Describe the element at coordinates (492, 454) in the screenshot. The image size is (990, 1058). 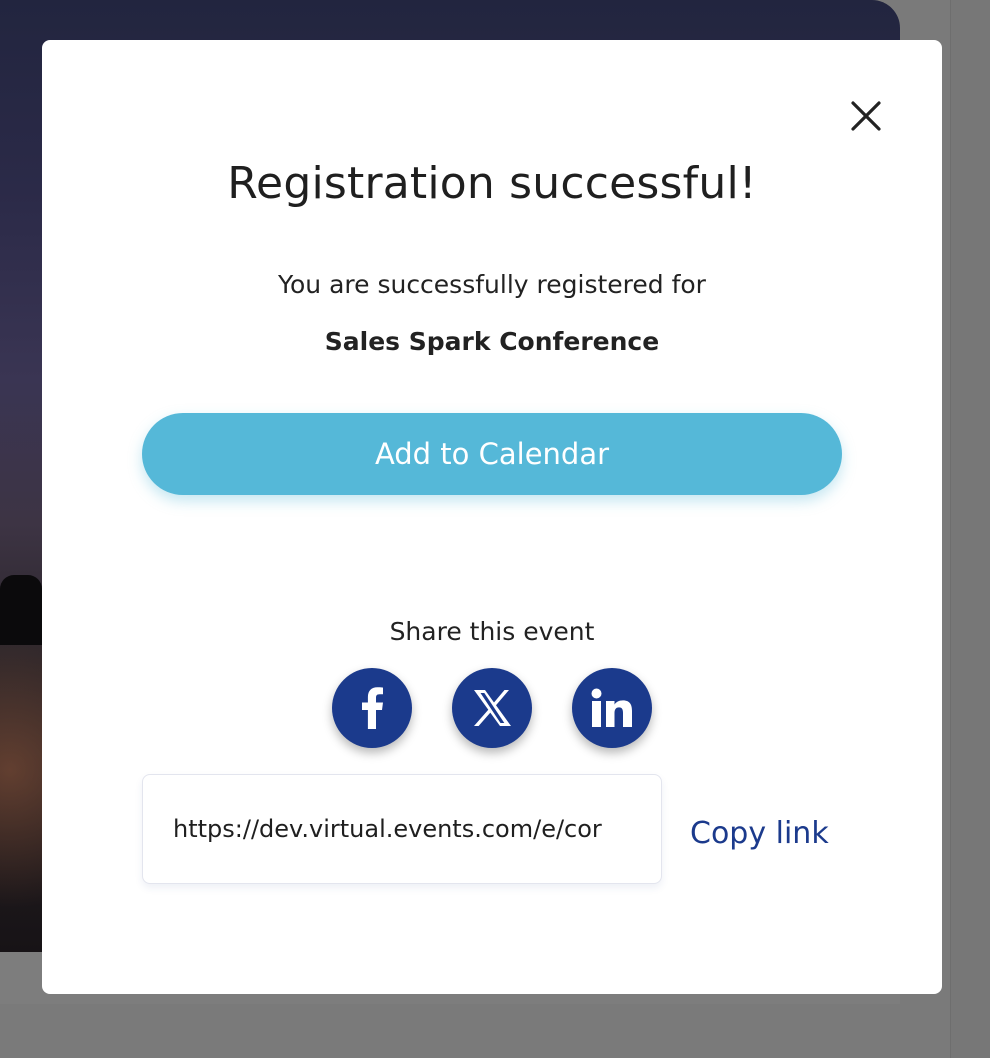
I see `add-to-calendar-button: Add to Calendar` at that location.